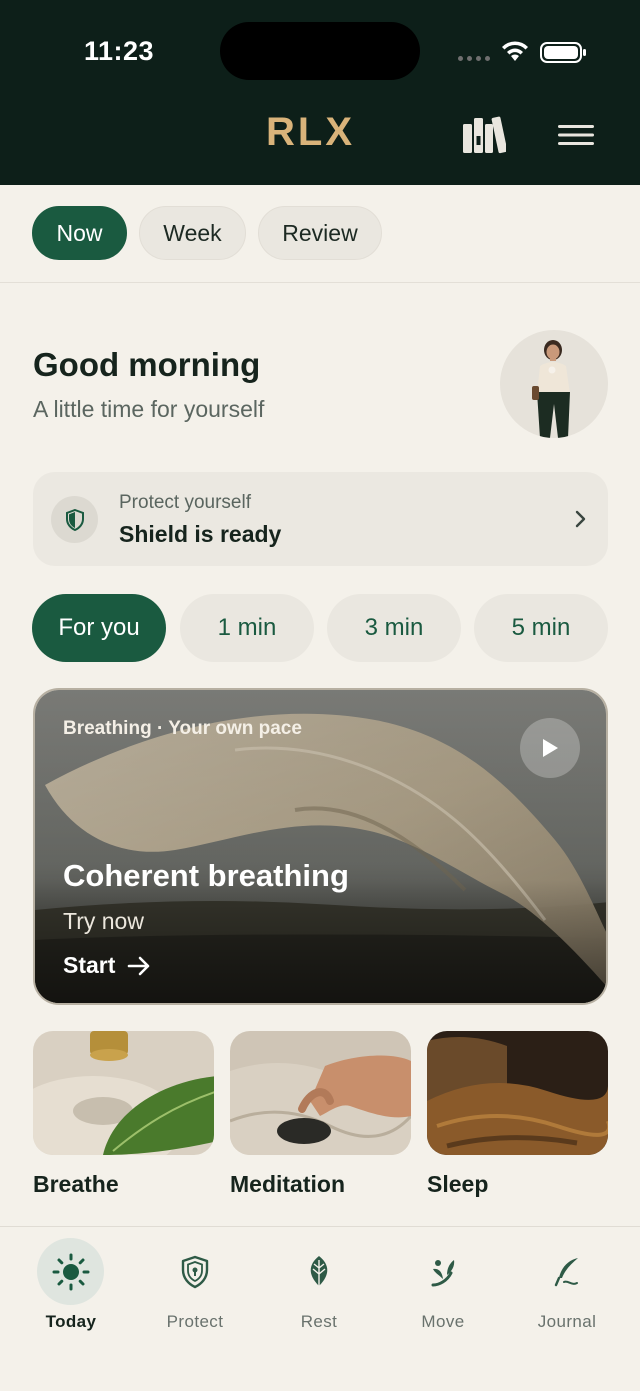 The width and height of the screenshot is (640, 1391). I want to click on protect-label: Protect yourself, so click(185, 502).